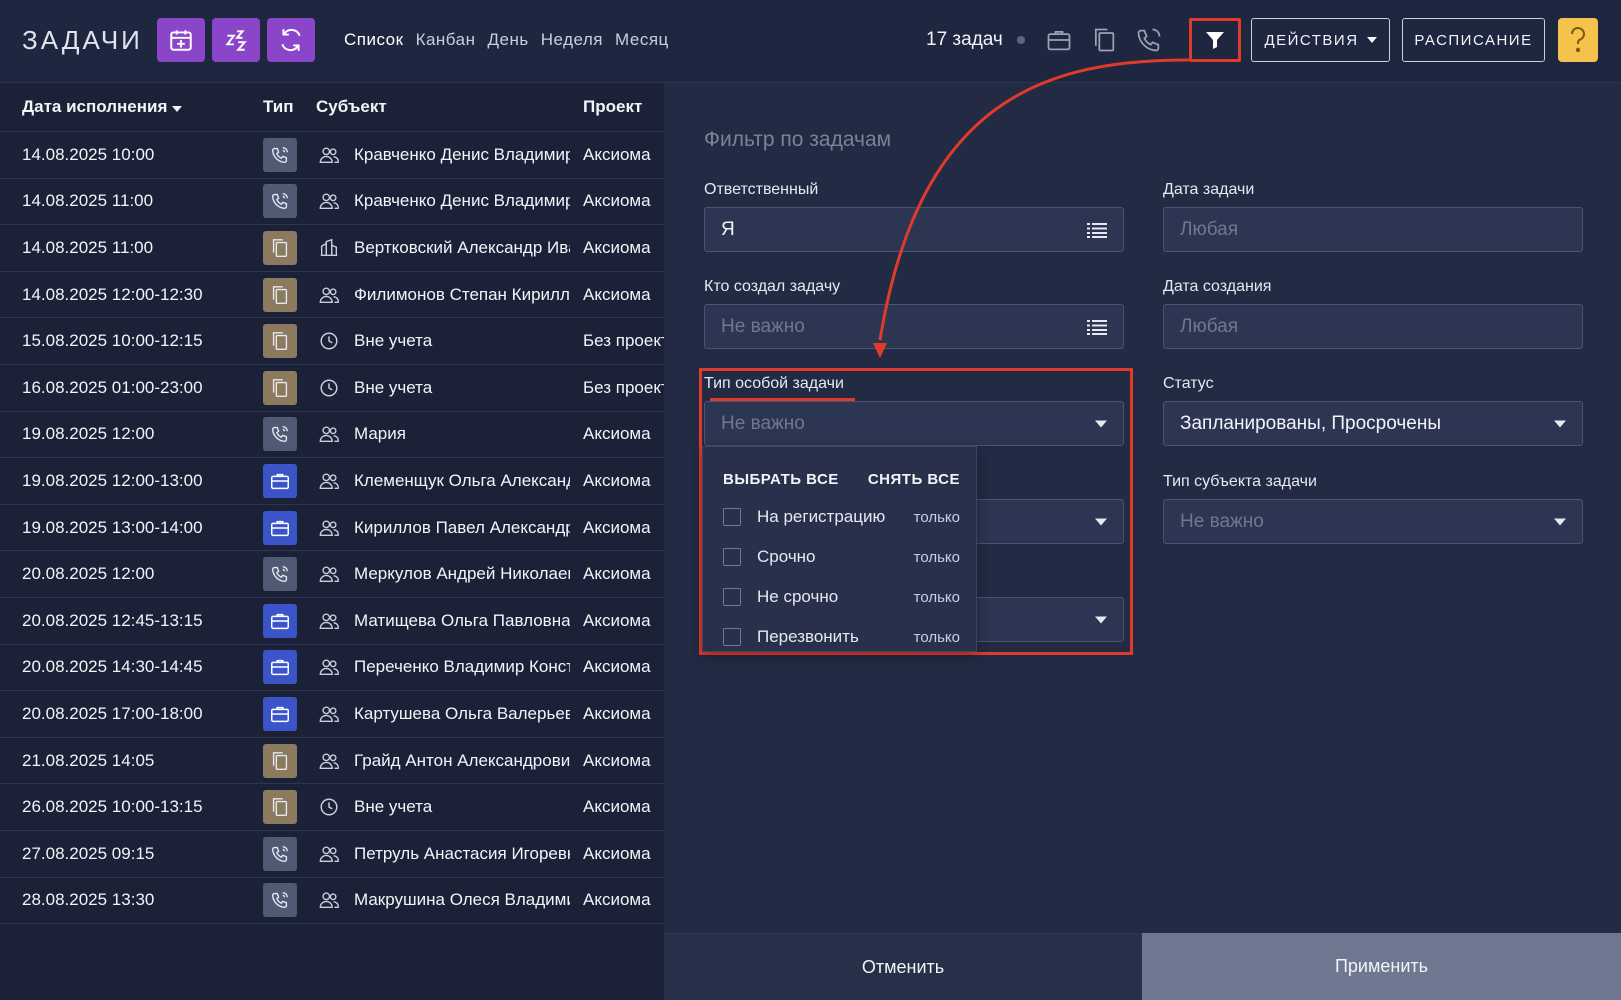  I want to click on actions-label: ДЕЙСТВИЯ, so click(1311, 40).